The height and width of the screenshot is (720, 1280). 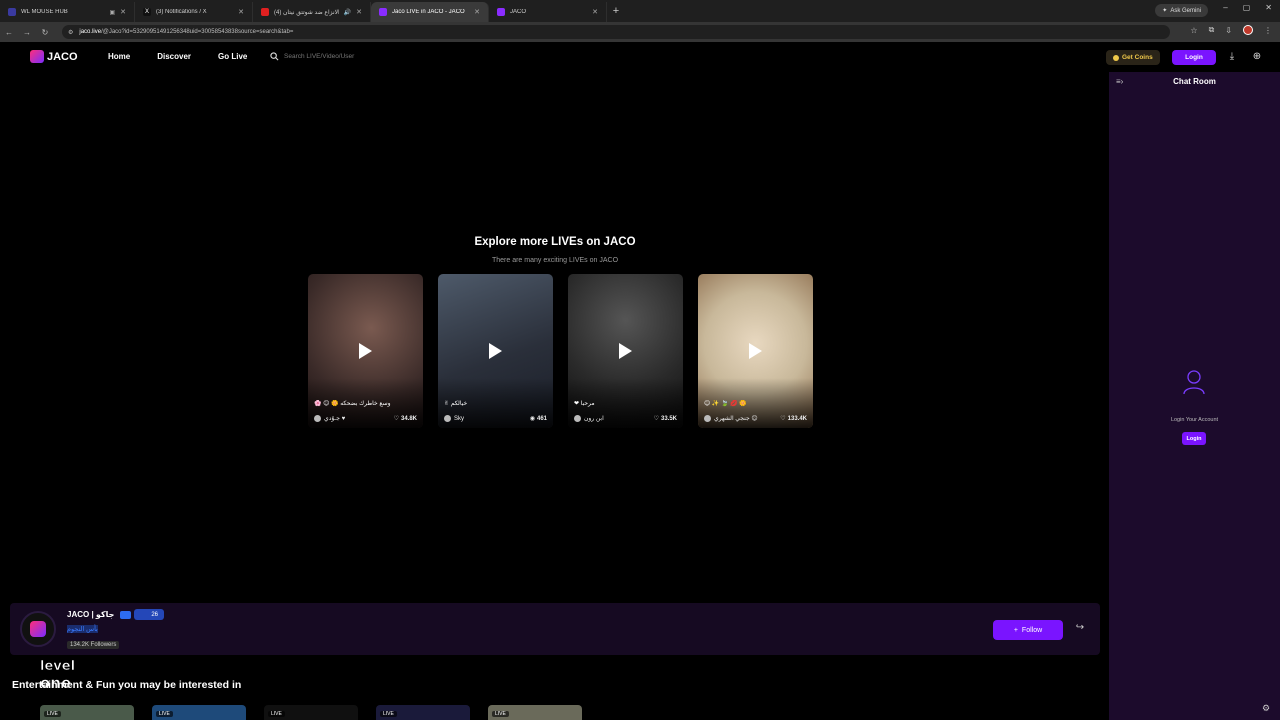 What do you see at coordinates (1228, 30) in the screenshot?
I see `downloads-icon: ⇩` at bounding box center [1228, 30].